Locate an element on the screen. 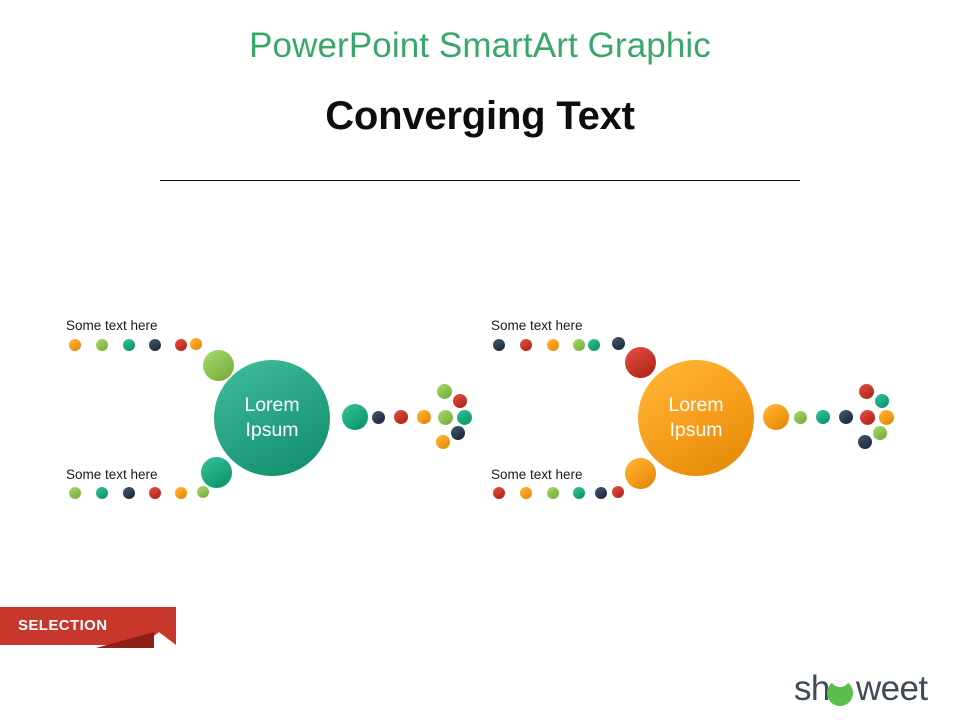 The height and width of the screenshot is (720, 960). logo-text-start: sh is located at coordinates (812, 688).